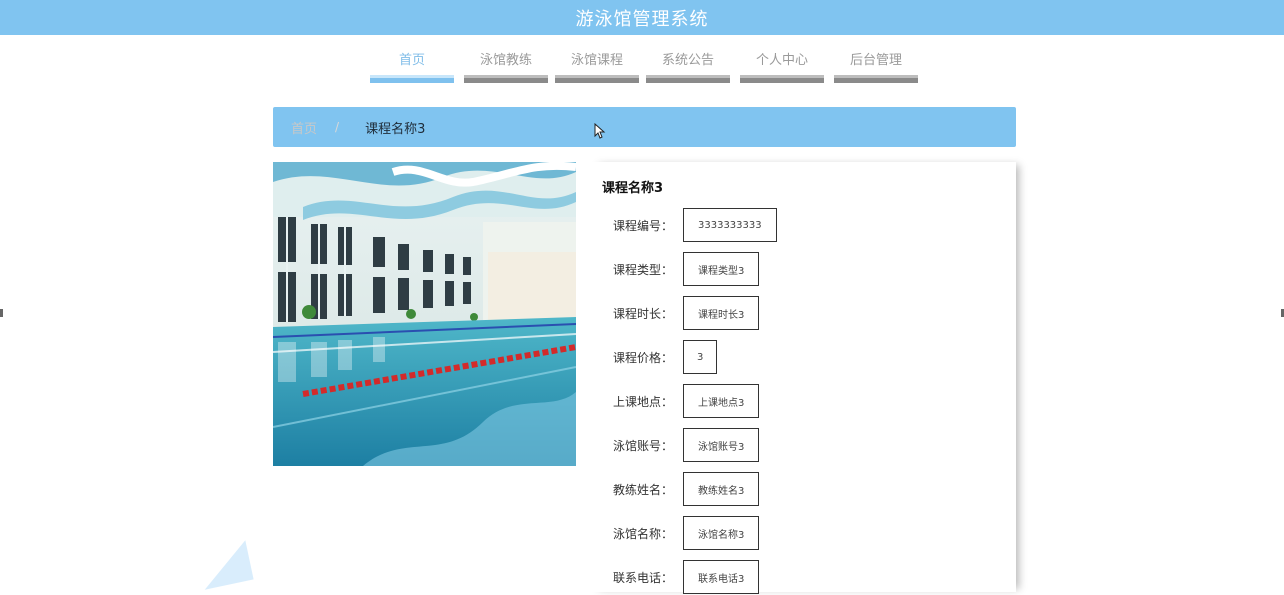 The image size is (1284, 595). I want to click on nav-item-profile: 个人中心, so click(782, 68).